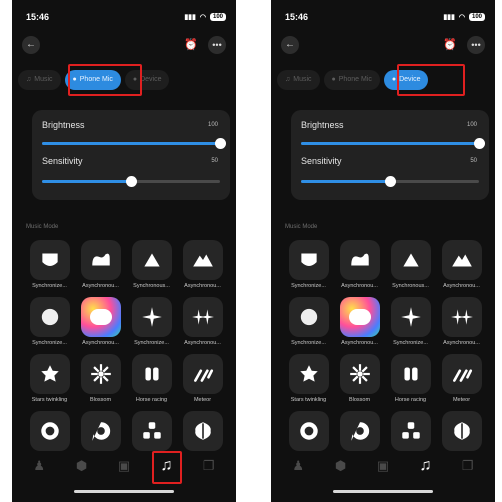  I want to click on copy-icon: ❐, so click(208, 465).